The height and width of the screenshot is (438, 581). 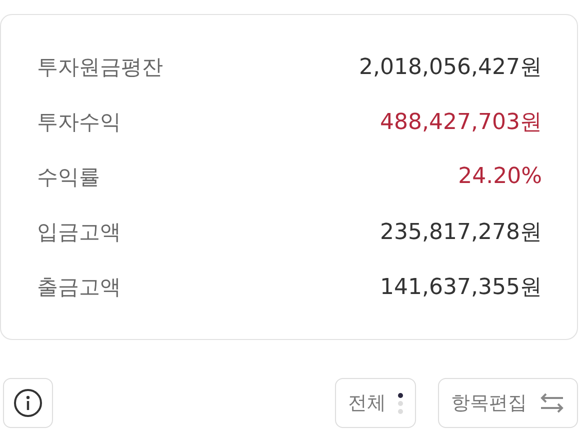 What do you see at coordinates (450, 68) in the screenshot?
I see `row-value: 2,018,056,427원` at bounding box center [450, 68].